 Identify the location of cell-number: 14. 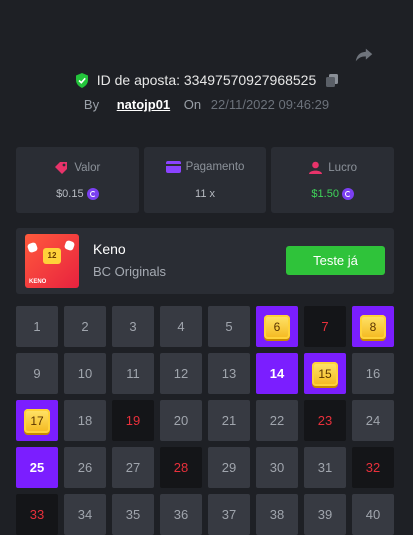
(277, 373).